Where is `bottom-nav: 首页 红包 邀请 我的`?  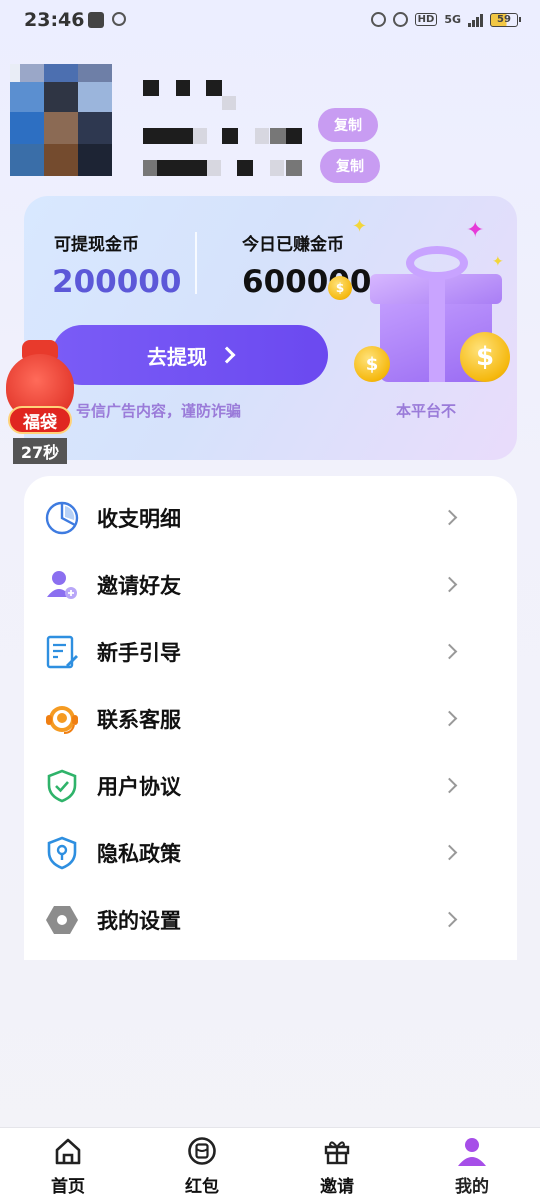
bottom-nav: 首页 红包 邀请 我的 is located at coordinates (270, 1165).